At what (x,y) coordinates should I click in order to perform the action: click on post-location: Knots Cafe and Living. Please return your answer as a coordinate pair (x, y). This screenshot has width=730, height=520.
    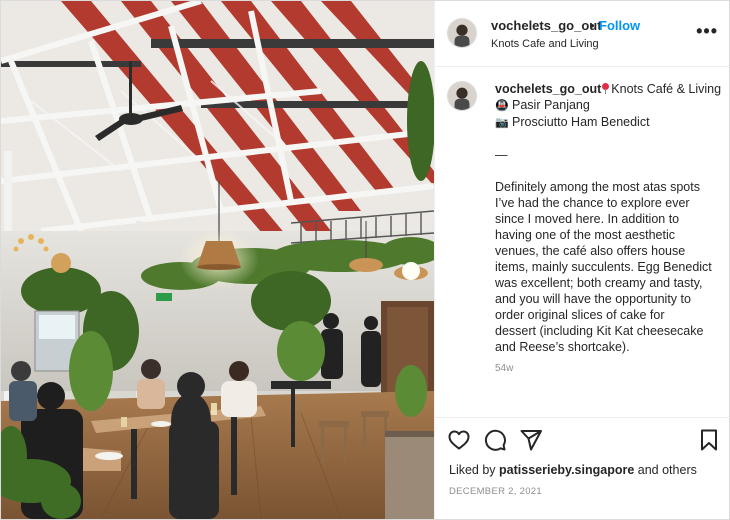
    Looking at the image, I should click on (545, 44).